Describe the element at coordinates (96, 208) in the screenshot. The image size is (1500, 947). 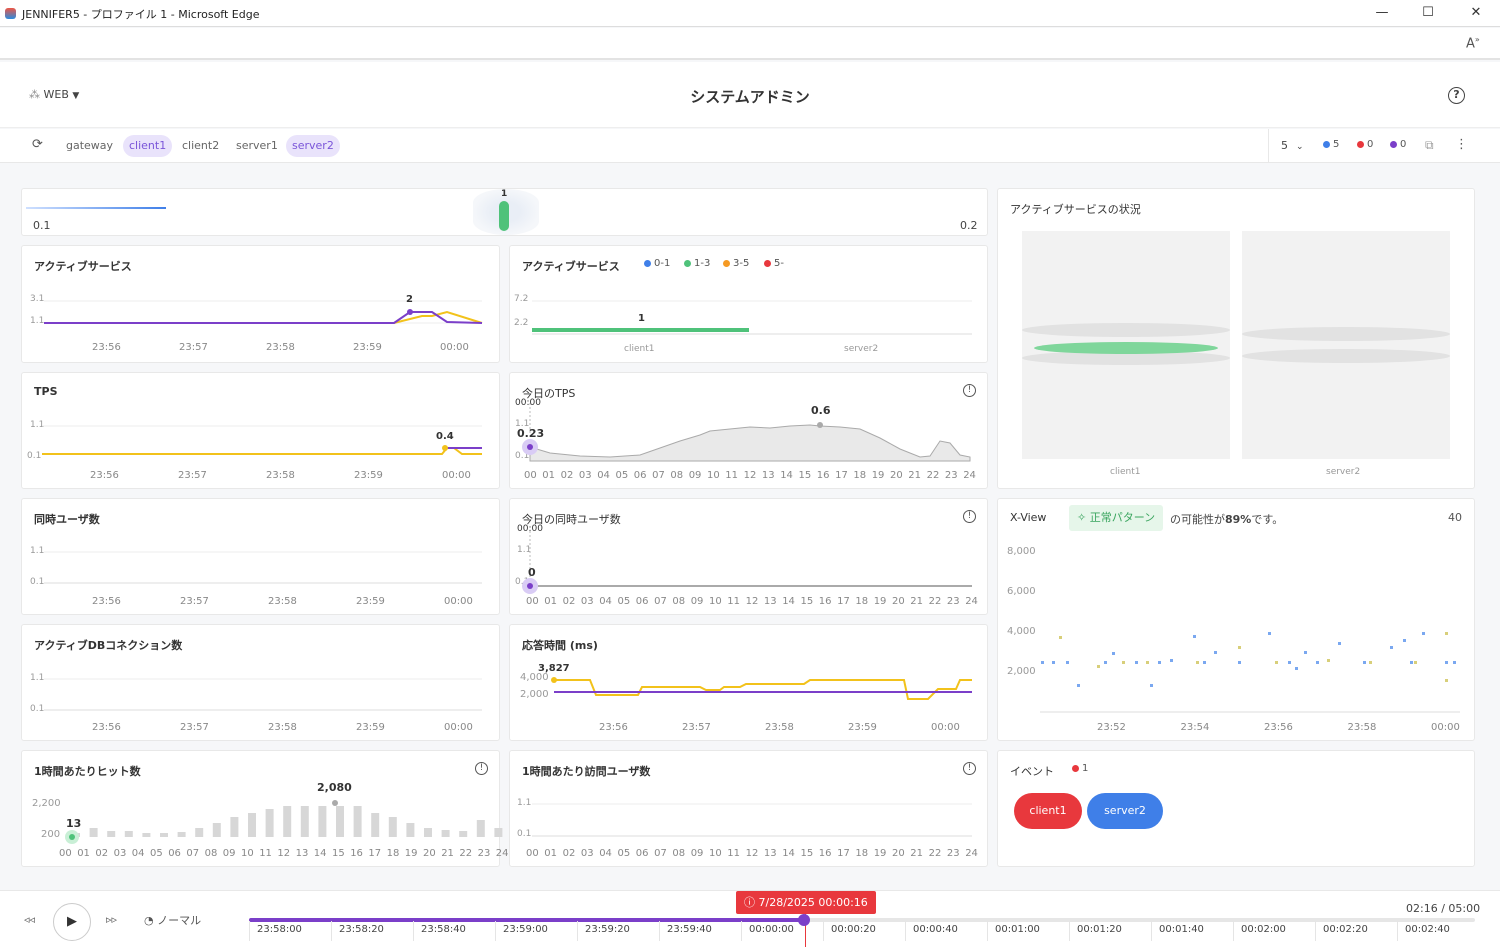
I see `load-progress-line` at that location.